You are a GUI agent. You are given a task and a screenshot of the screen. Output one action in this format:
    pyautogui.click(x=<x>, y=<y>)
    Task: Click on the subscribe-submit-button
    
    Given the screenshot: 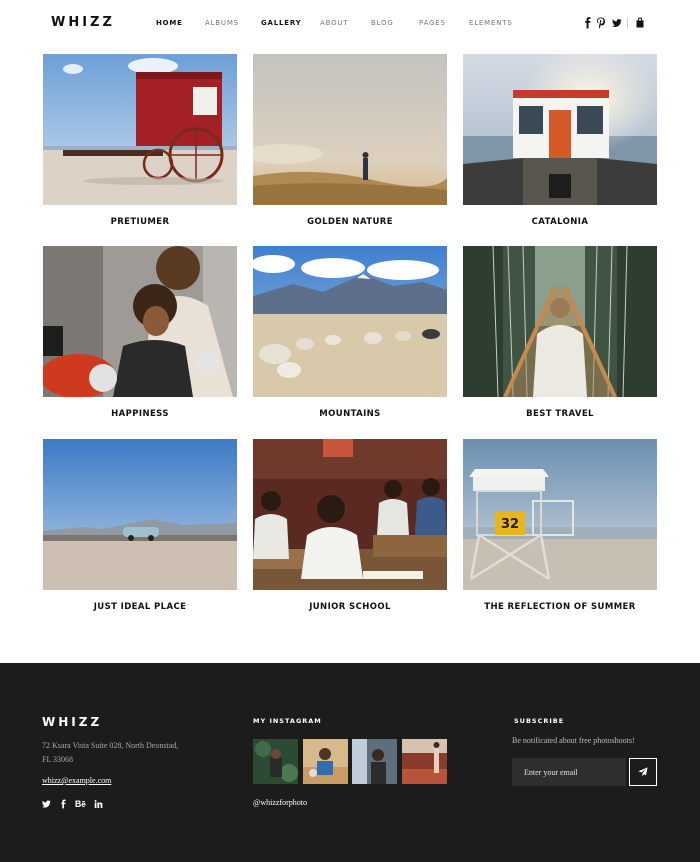 What is the action you would take?
    pyautogui.click(x=643, y=772)
    